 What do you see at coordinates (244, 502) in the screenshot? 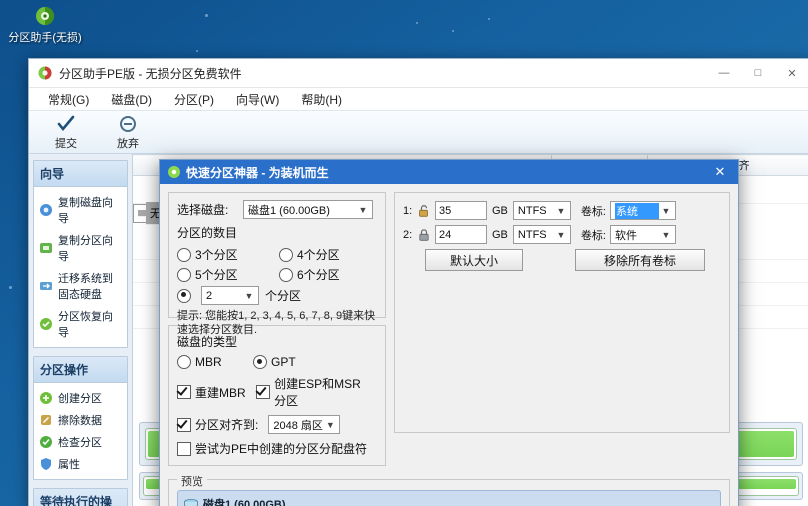
I see `preview-disk-title: 磁盘1 (60.00GB)` at bounding box center [244, 502].